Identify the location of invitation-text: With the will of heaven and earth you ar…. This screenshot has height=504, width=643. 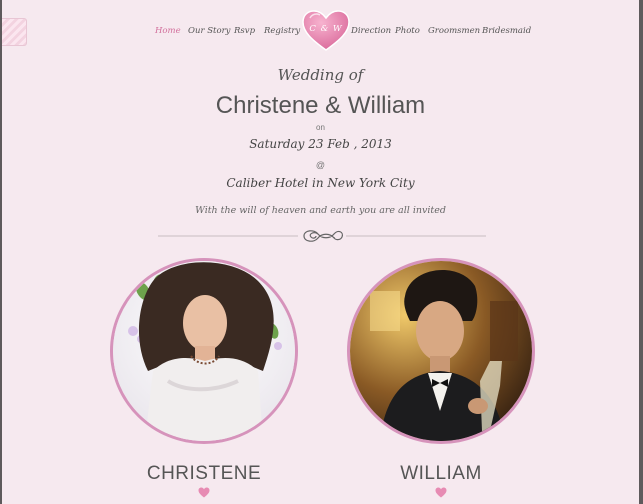
(320, 210).